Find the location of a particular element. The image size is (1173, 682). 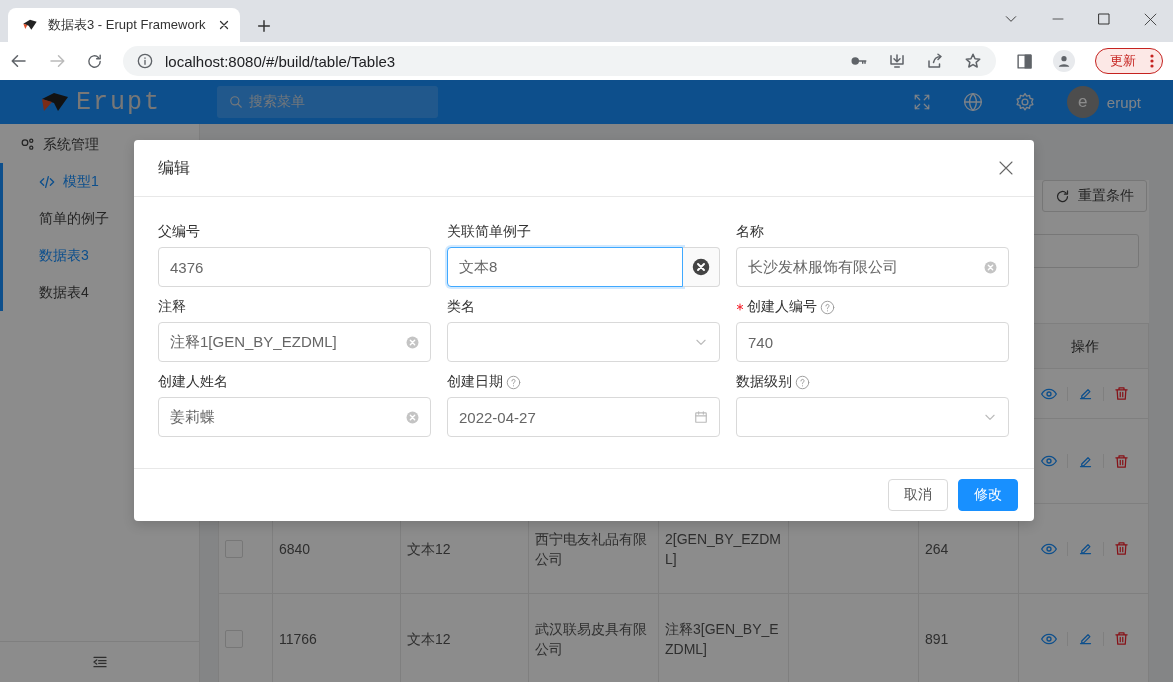

update-button: 更新 is located at coordinates (1129, 61).